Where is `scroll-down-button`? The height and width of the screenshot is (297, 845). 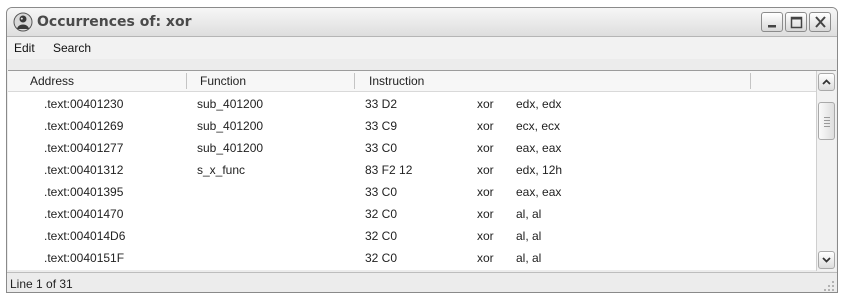
scroll-down-button is located at coordinates (826, 260).